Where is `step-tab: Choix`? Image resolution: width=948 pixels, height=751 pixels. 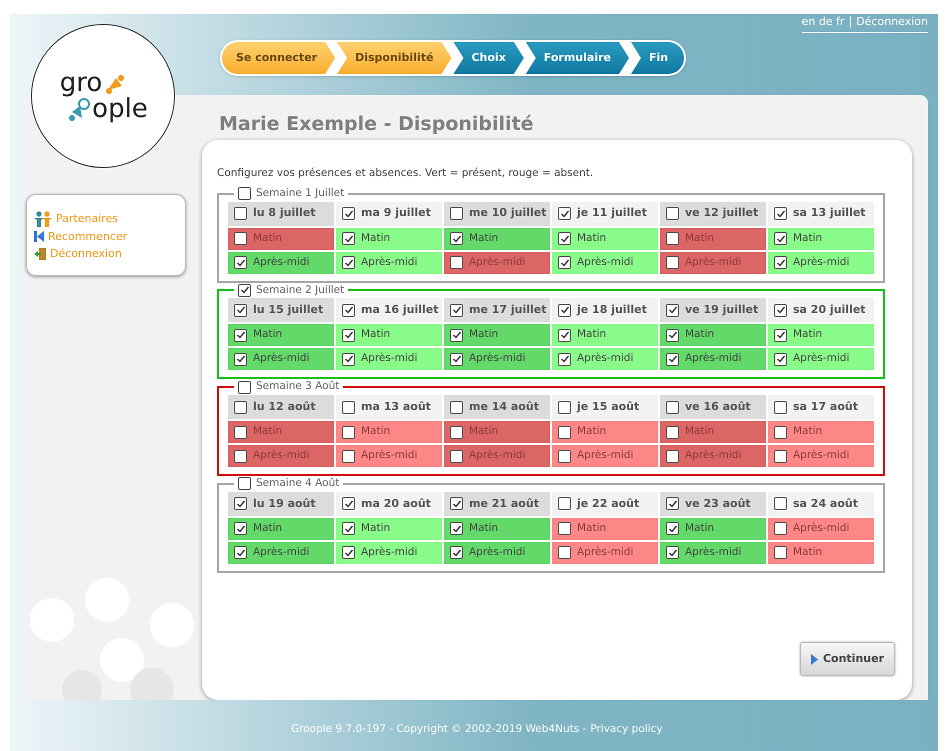
step-tab: Choix is located at coordinates (488, 58).